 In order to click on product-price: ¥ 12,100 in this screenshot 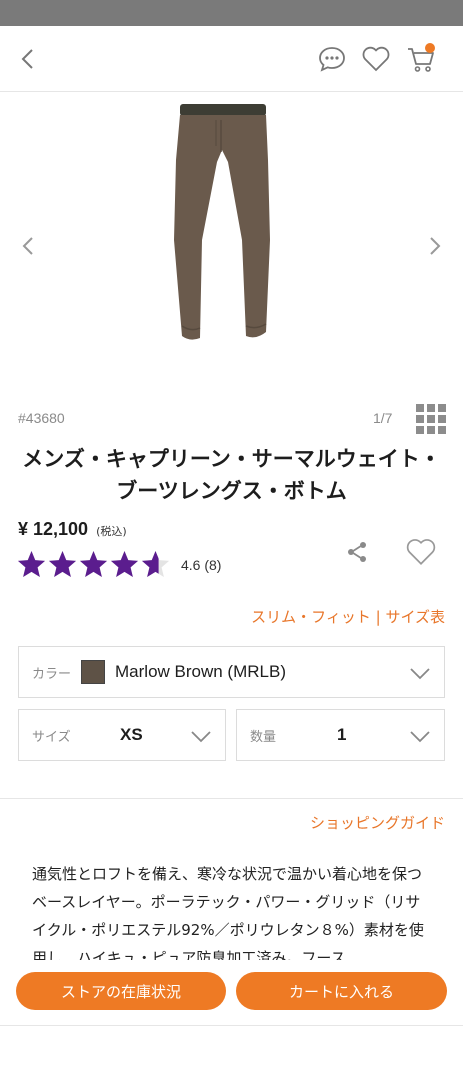, I will do `click(53, 529)`.